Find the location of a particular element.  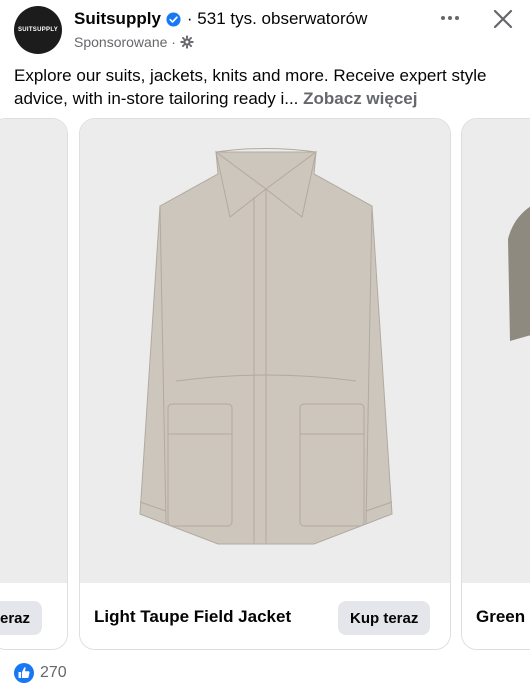

product-title: Light Taupe Field Jacket is located at coordinates (192, 617).